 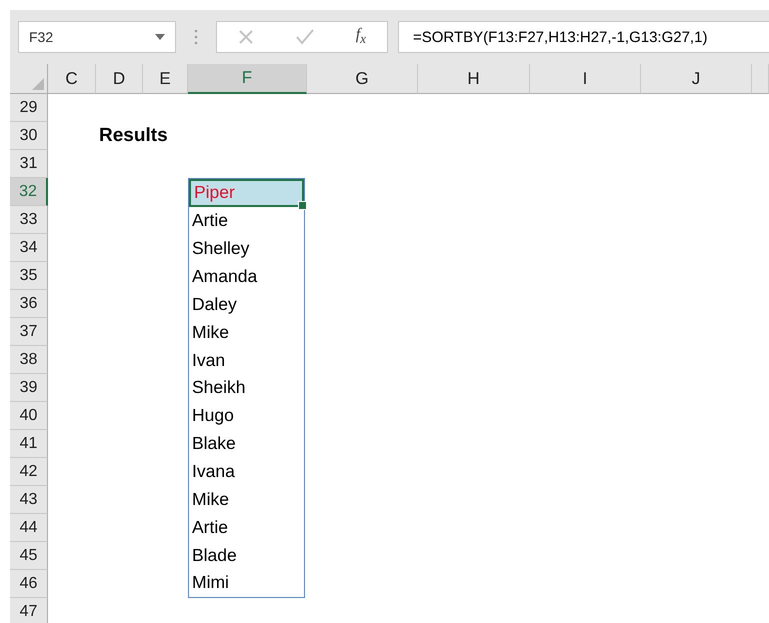 I want to click on table-cell: Sheikh, so click(x=246, y=388).